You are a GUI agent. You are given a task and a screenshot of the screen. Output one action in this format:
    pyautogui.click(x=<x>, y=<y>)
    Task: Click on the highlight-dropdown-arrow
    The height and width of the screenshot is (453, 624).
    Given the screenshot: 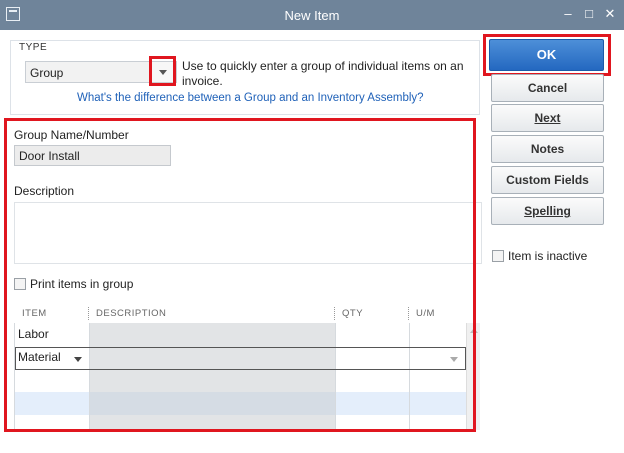 What is the action you would take?
    pyautogui.click(x=162, y=71)
    